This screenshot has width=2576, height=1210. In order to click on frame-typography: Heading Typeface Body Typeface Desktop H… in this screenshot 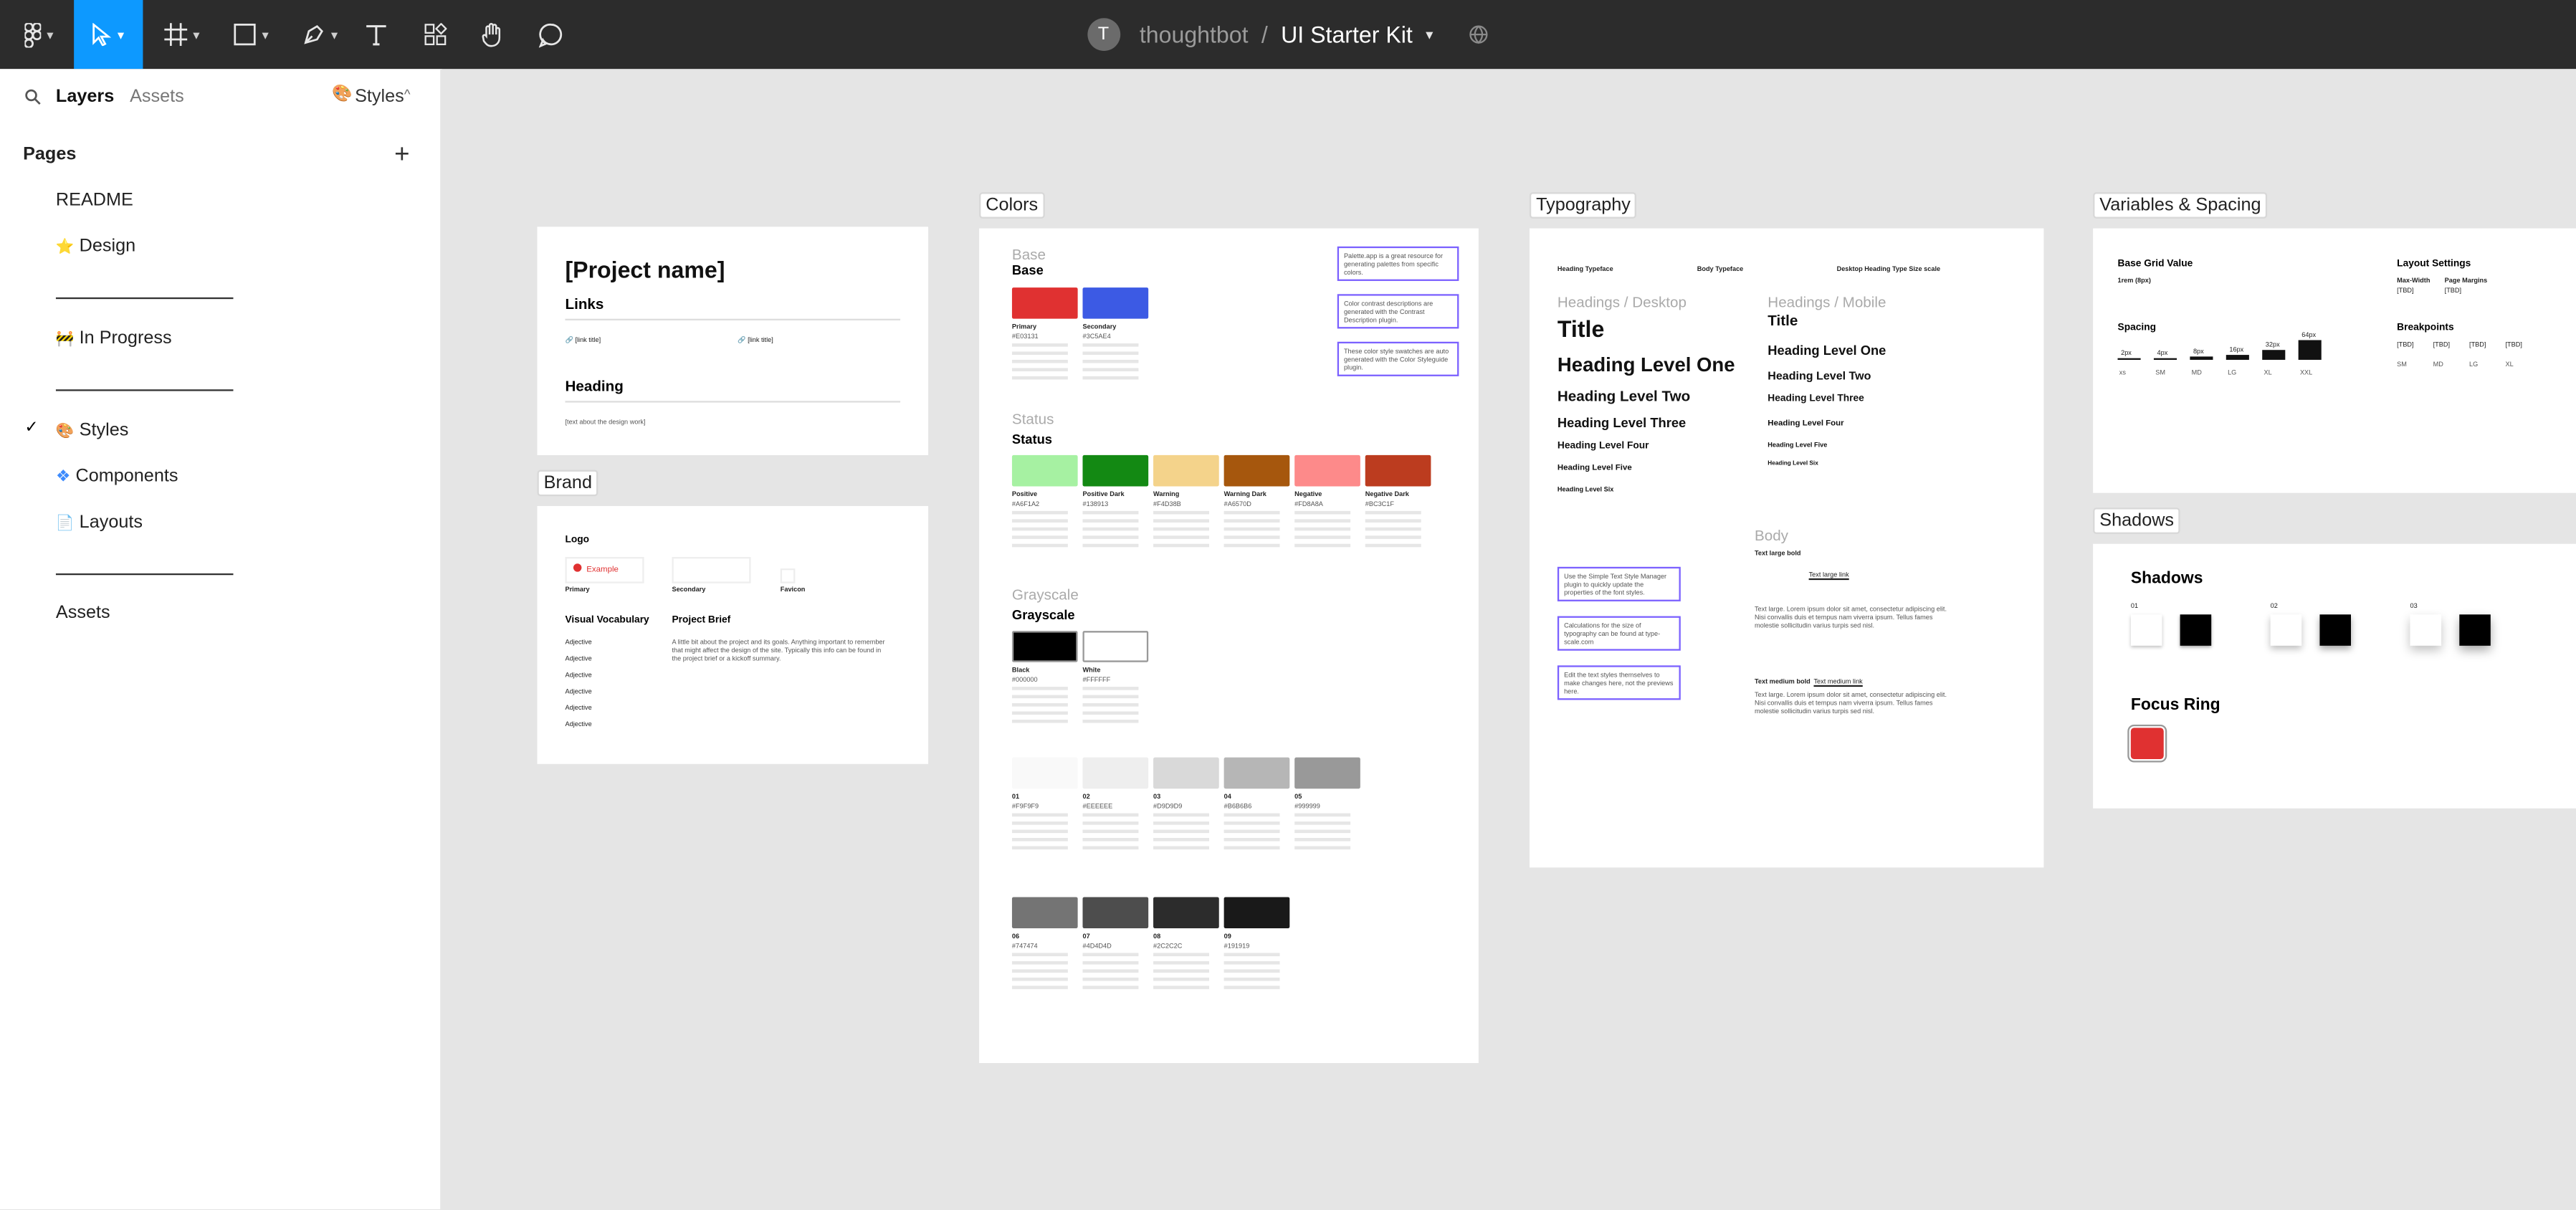, I will do `click(1786, 548)`.